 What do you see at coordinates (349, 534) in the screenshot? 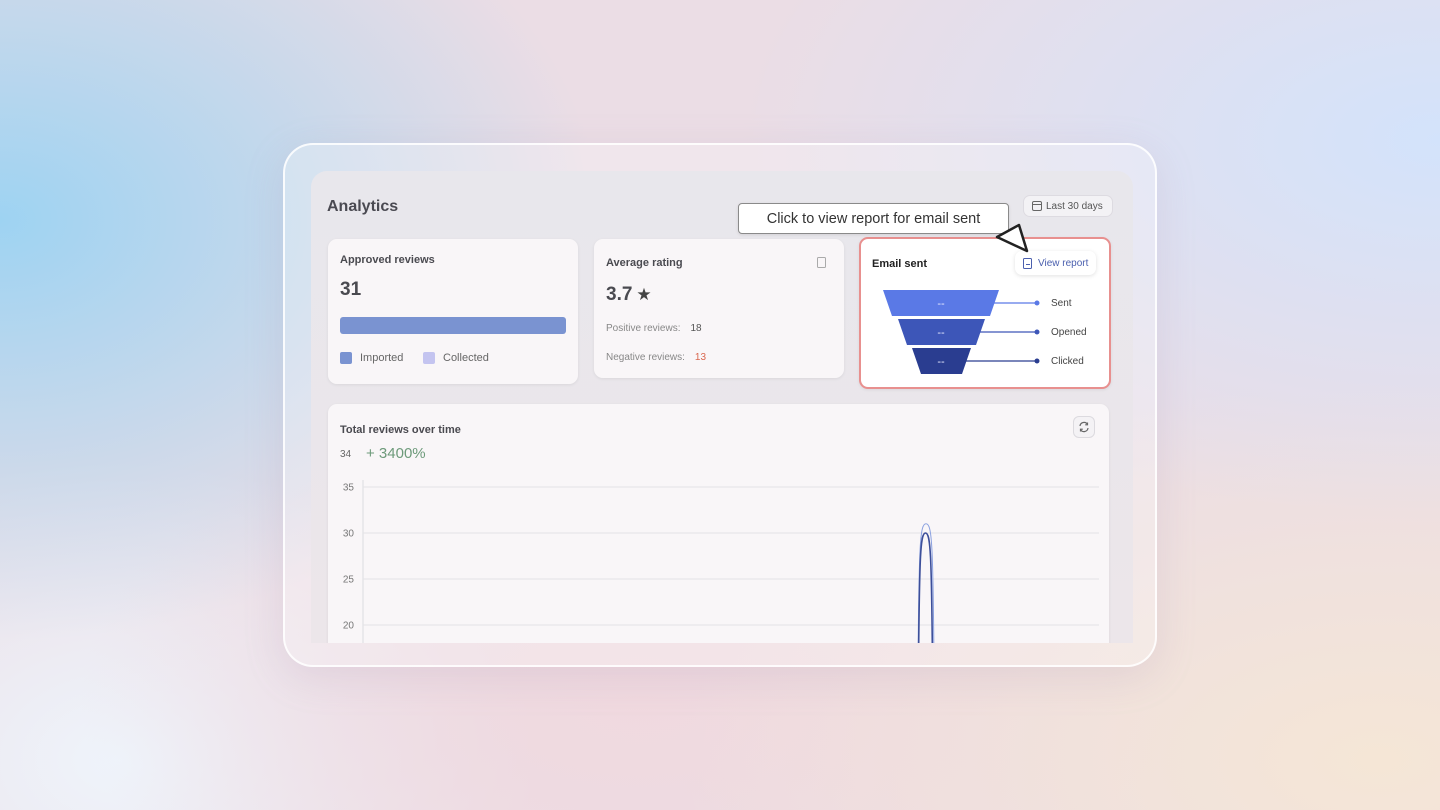
I see `y-tick-30: 30` at bounding box center [349, 534].